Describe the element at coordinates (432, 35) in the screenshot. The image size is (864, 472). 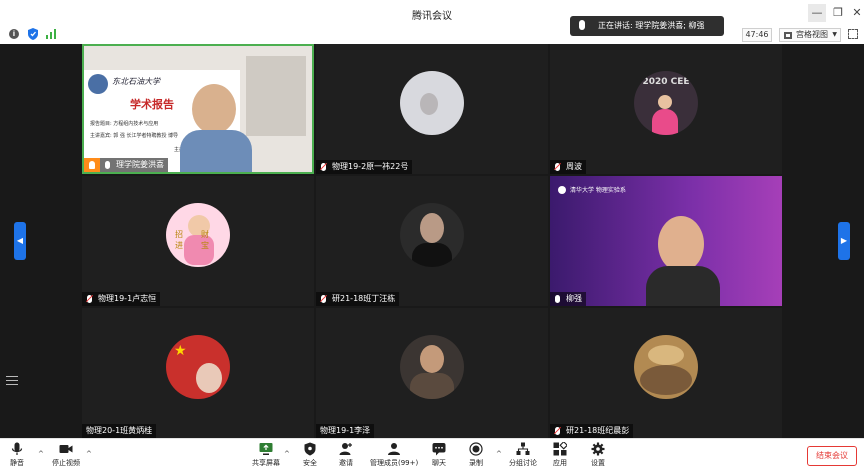
I see `meeting-info-bar` at that location.